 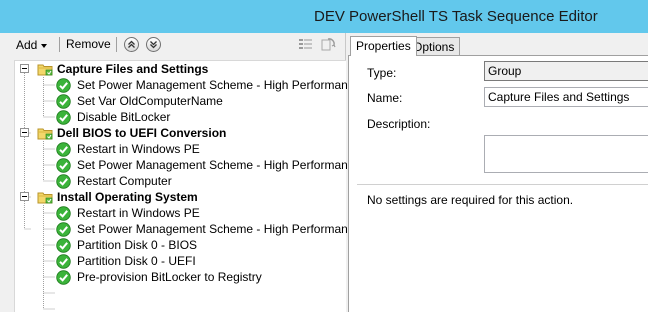 I want to click on name-input: Capture Files and Settings, so click(x=566, y=97).